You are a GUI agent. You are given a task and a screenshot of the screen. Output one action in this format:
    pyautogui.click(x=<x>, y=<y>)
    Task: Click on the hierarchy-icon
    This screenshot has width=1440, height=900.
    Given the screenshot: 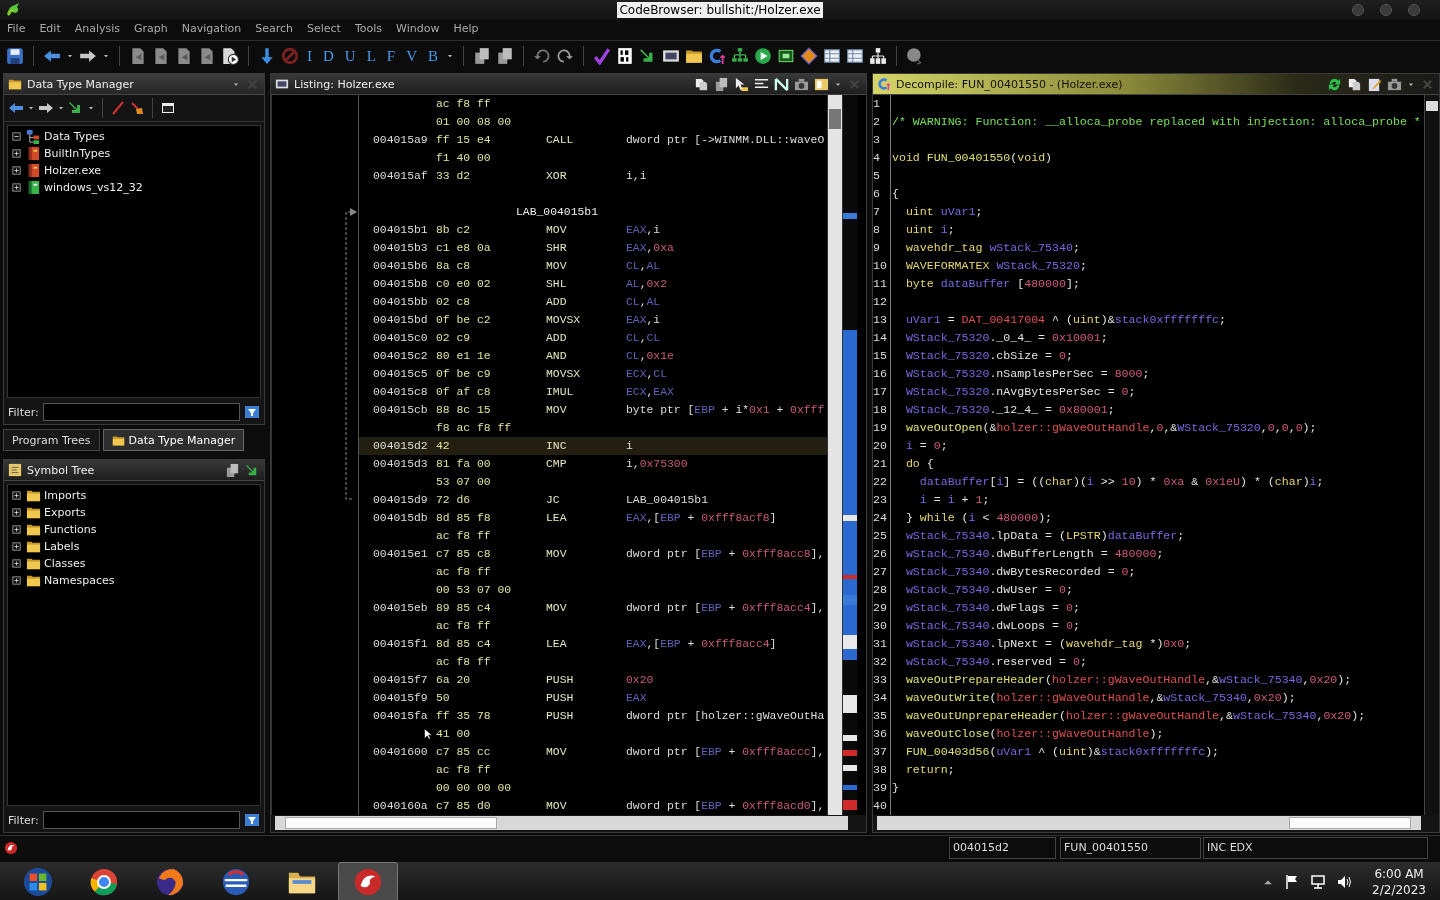 What is the action you would take?
    pyautogui.click(x=878, y=56)
    